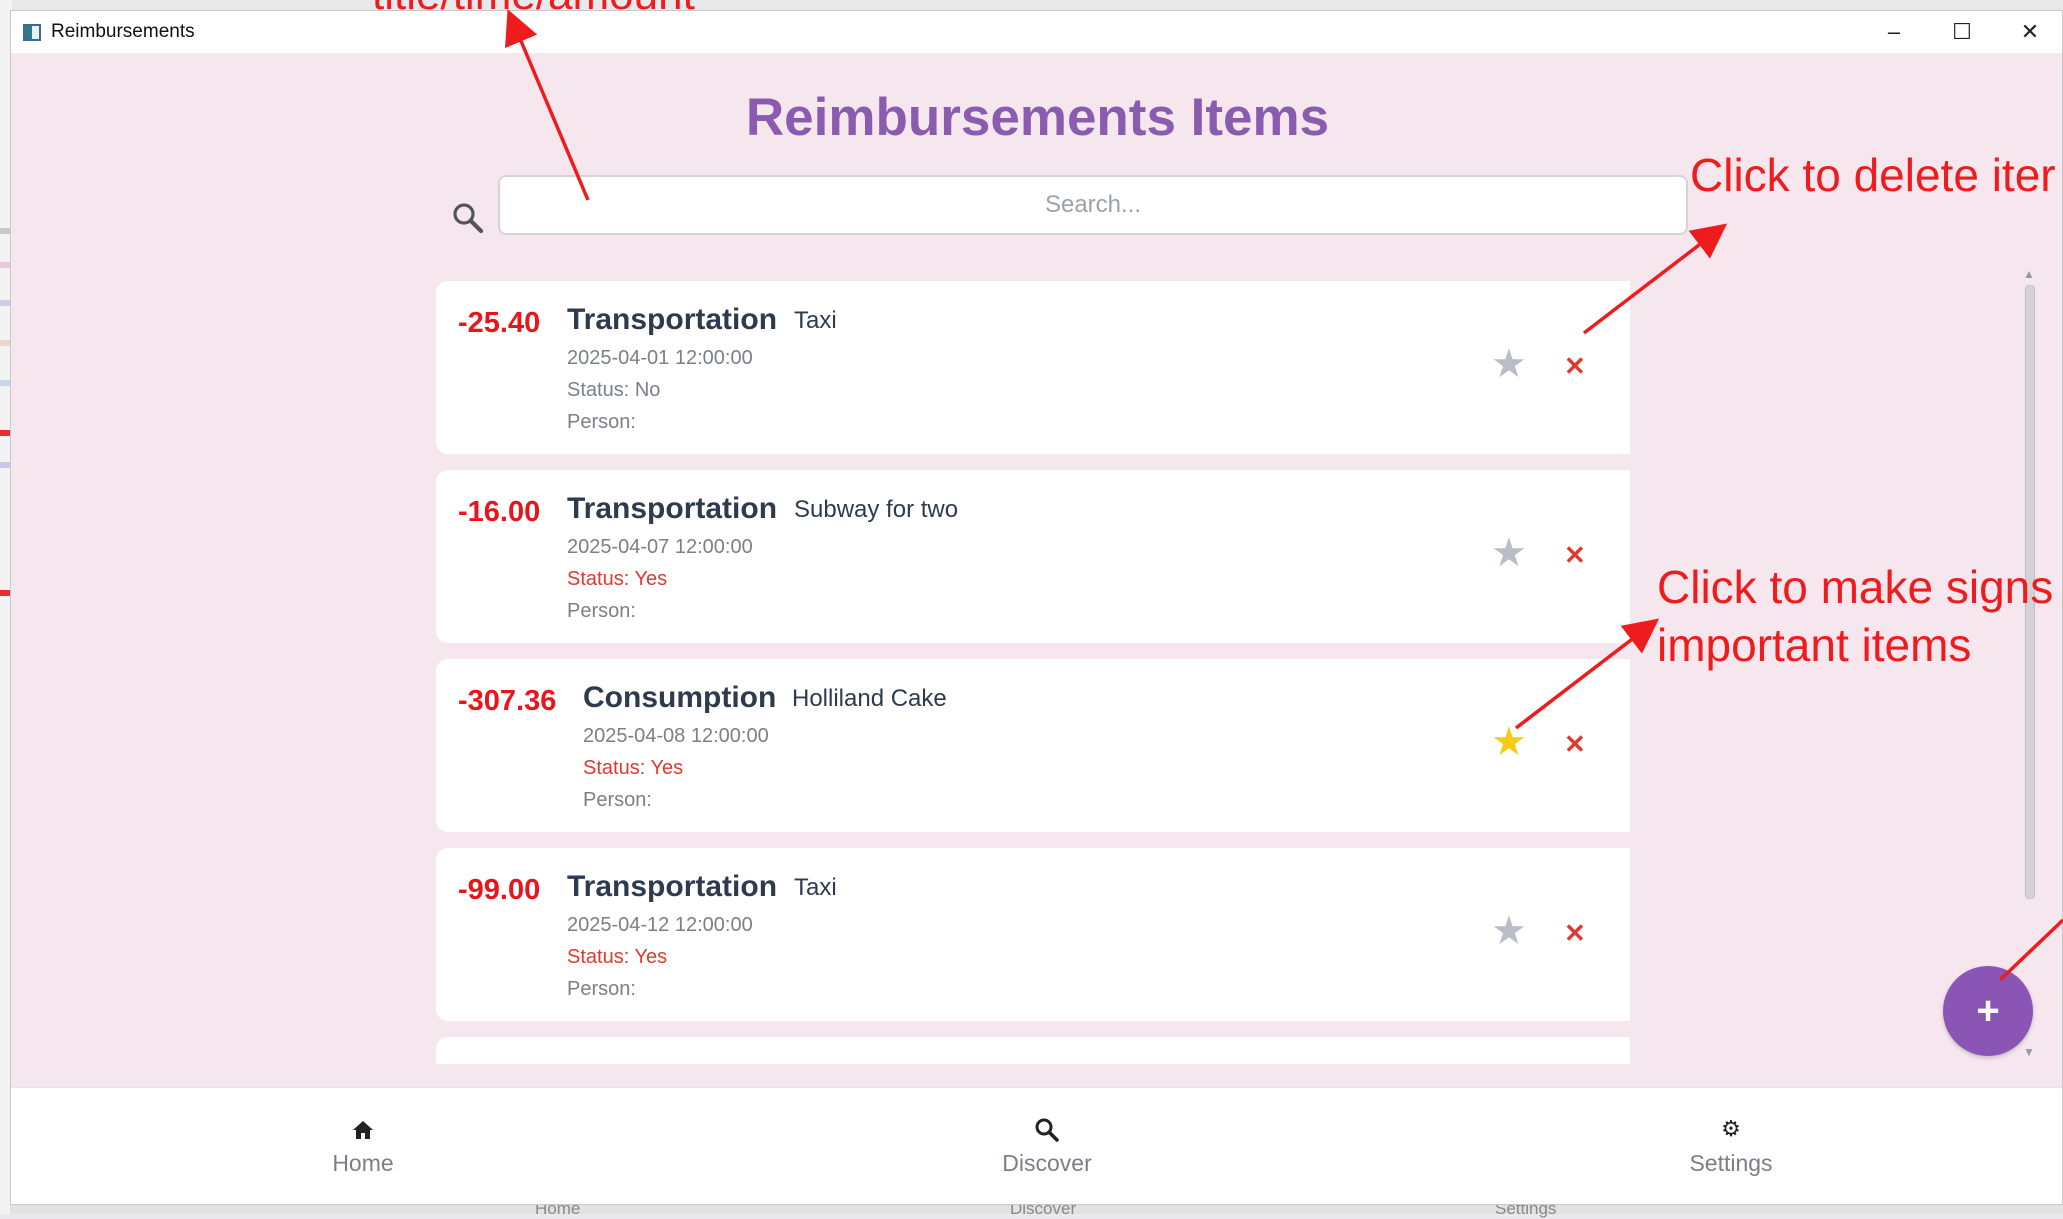 This screenshot has height=1219, width=2063. Describe the element at coordinates (2030, 950) in the screenshot. I see `arrow-to-add` at that location.